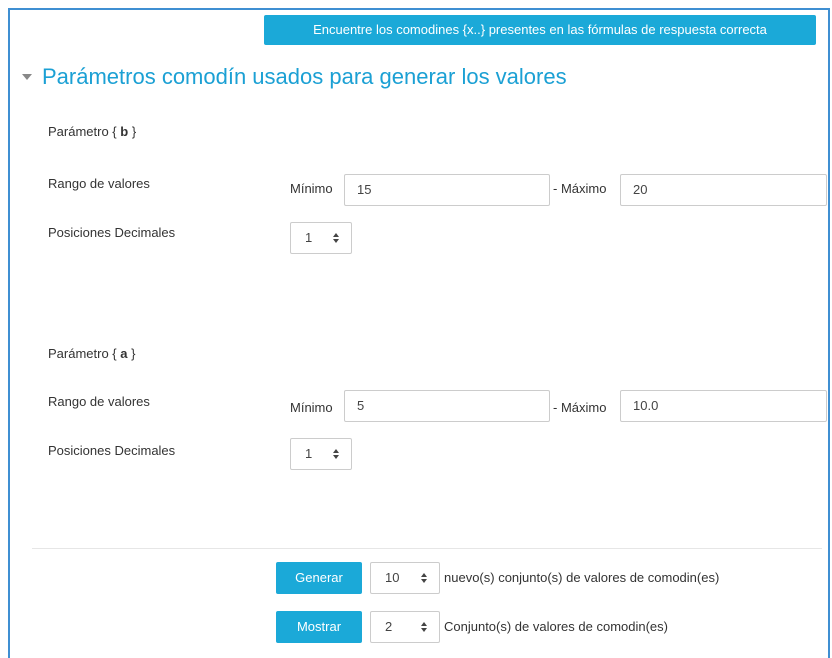 This screenshot has height=658, width=832. Describe the element at coordinates (311, 407) in the screenshot. I see `param-a-min-label: Mínimo` at that location.